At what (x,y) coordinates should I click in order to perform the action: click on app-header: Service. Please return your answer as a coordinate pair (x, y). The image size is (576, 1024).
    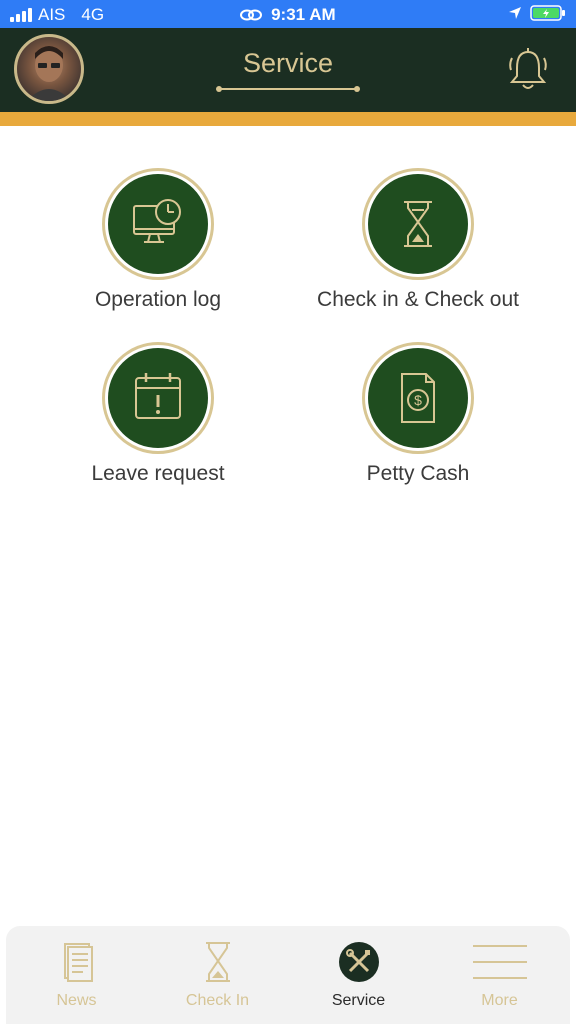
    Looking at the image, I should click on (288, 77).